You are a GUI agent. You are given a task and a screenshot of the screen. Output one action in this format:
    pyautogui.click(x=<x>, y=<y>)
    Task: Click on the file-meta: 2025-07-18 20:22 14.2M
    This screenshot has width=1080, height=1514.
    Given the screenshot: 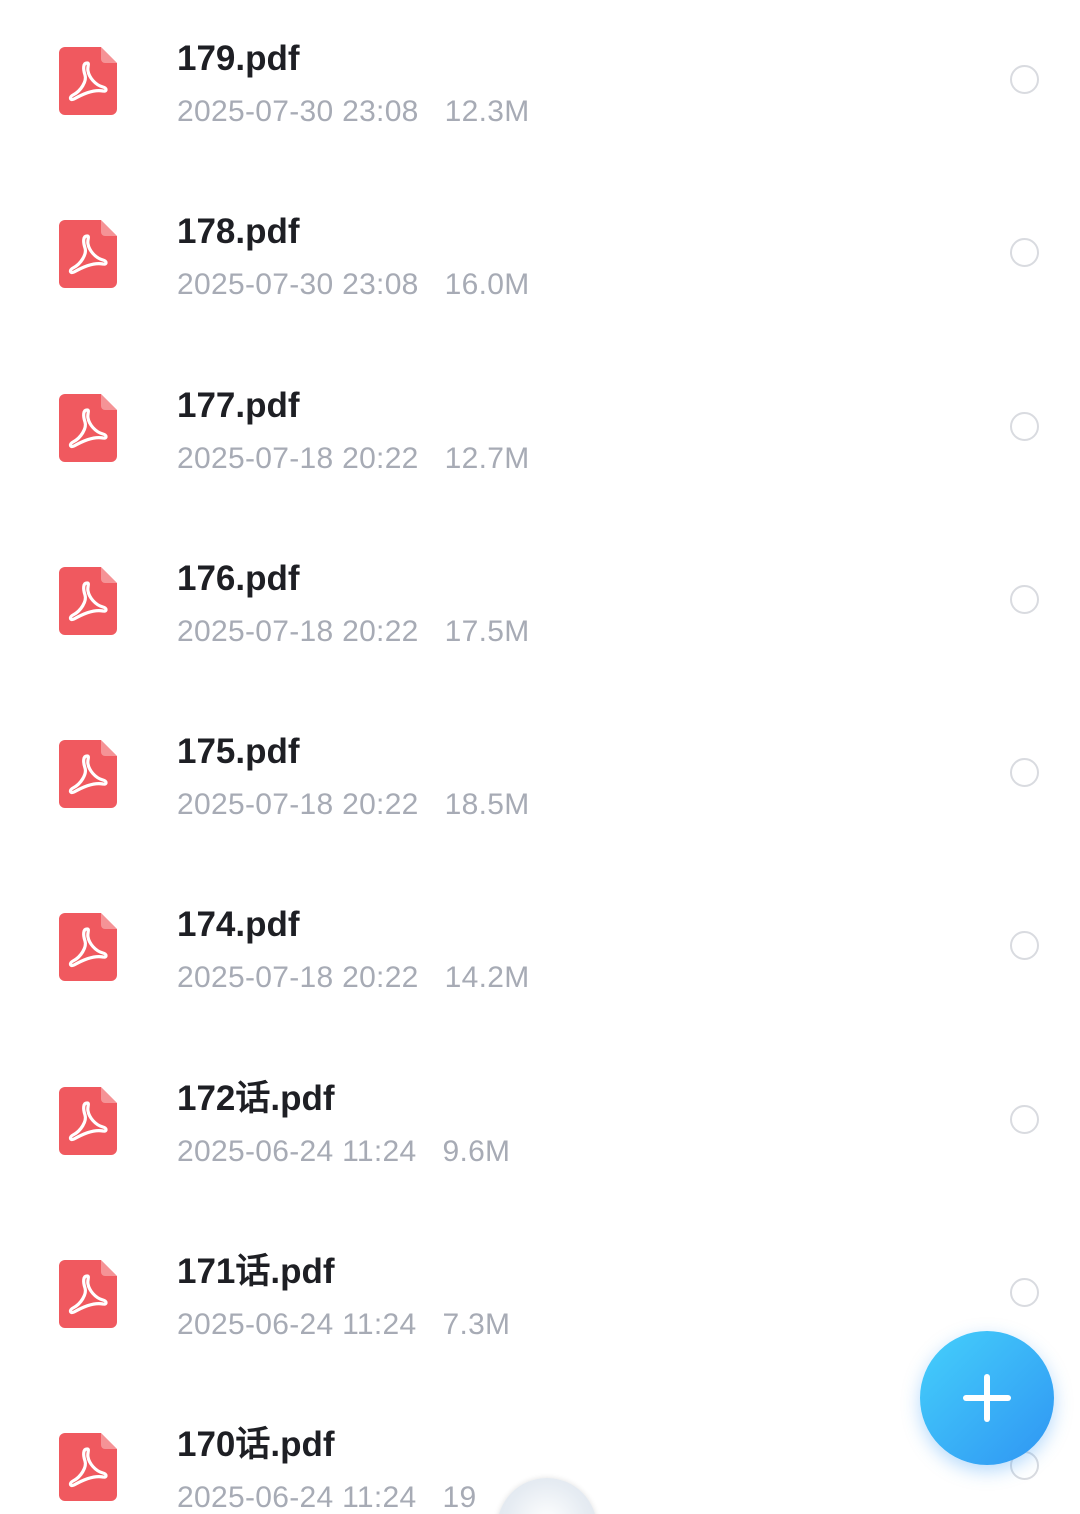 What is the action you would take?
    pyautogui.click(x=353, y=978)
    